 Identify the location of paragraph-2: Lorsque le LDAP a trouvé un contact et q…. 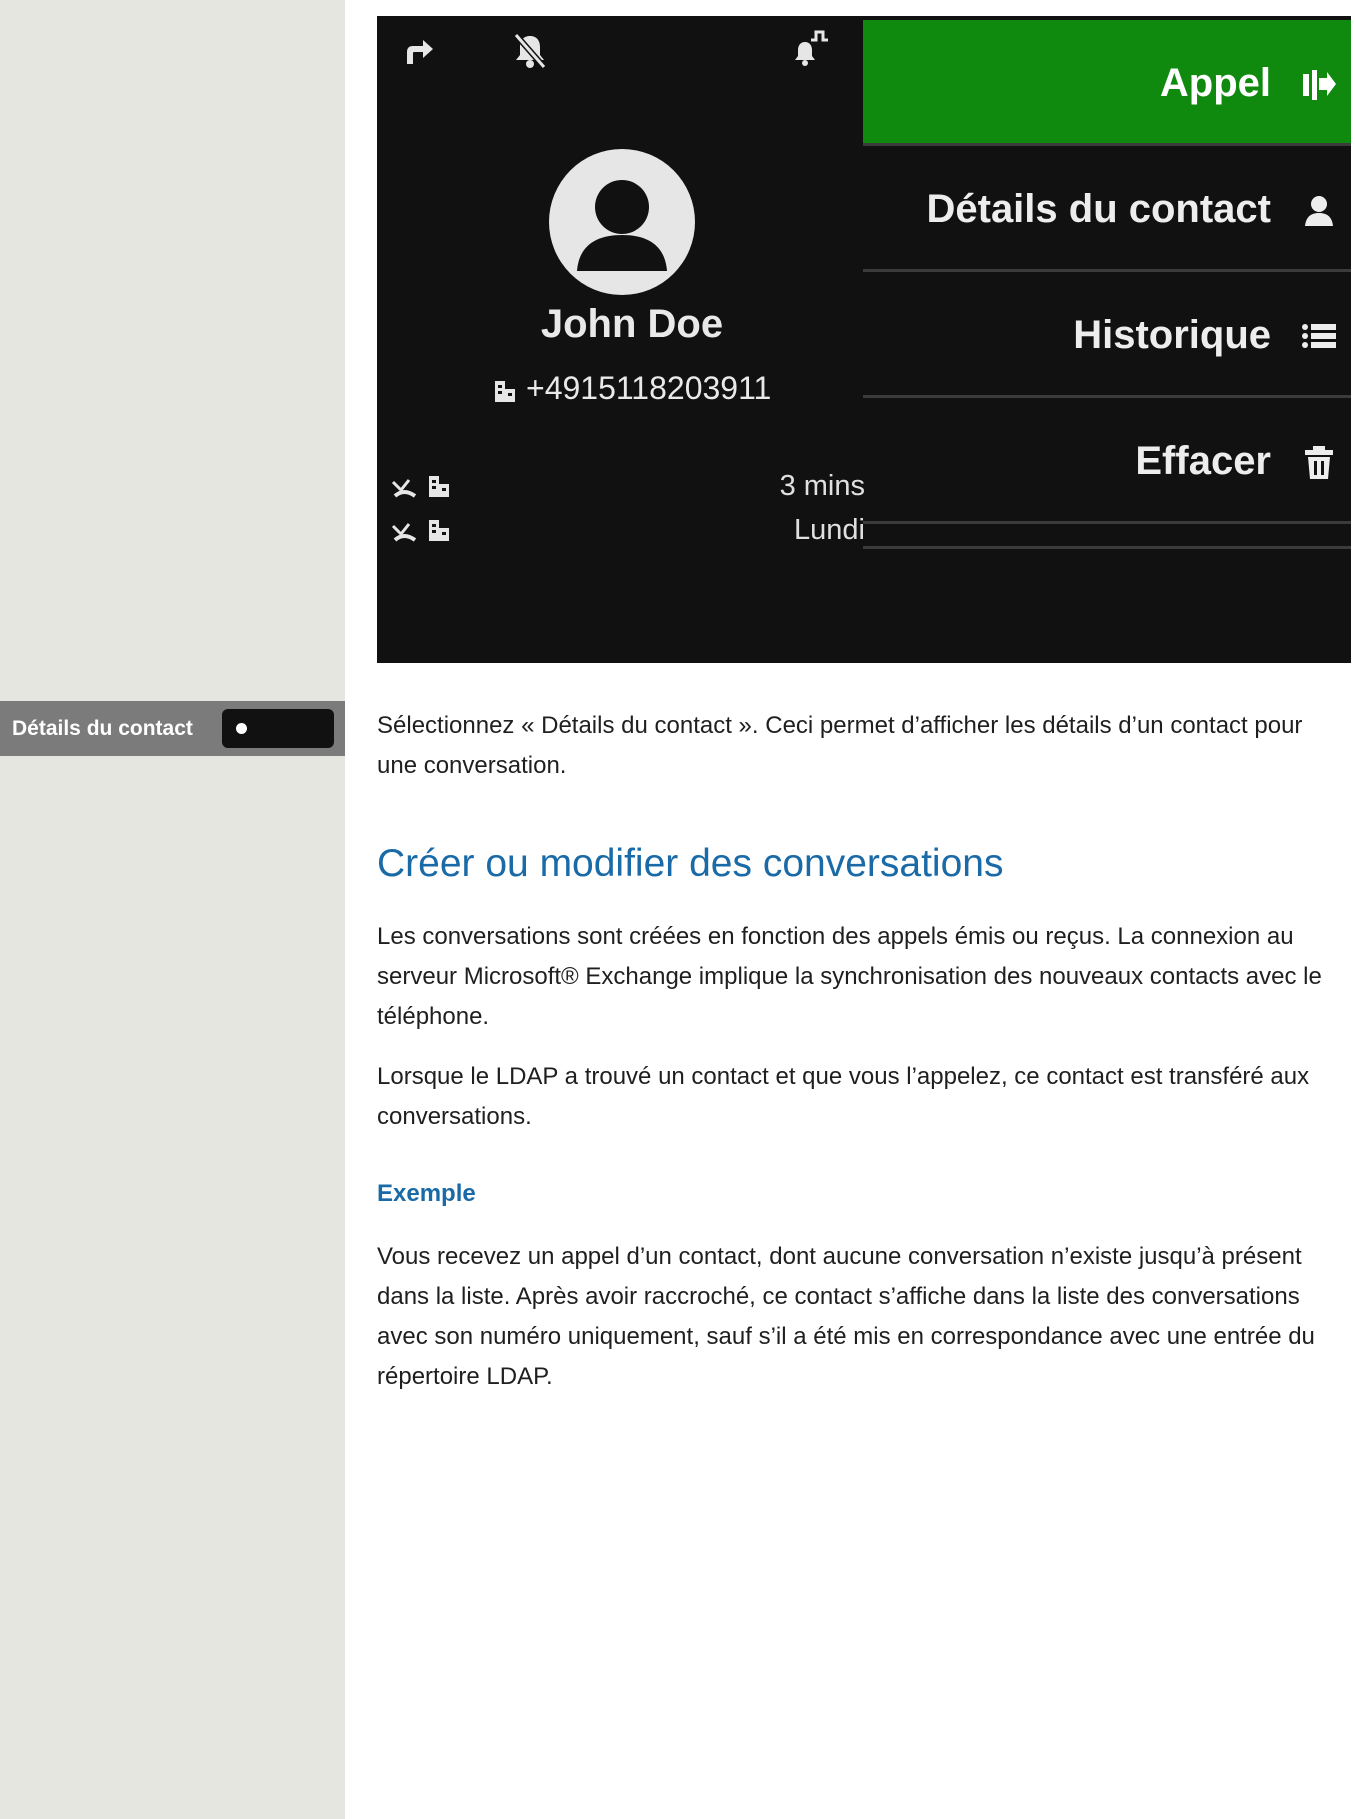
(843, 1096).